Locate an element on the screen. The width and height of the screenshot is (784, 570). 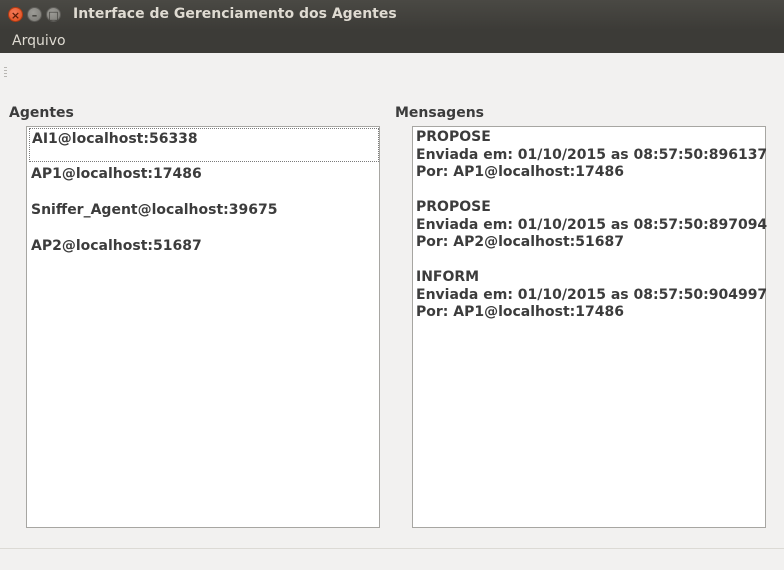
agent-list-item: AP2@localhost:51687 is located at coordinates (204, 253).